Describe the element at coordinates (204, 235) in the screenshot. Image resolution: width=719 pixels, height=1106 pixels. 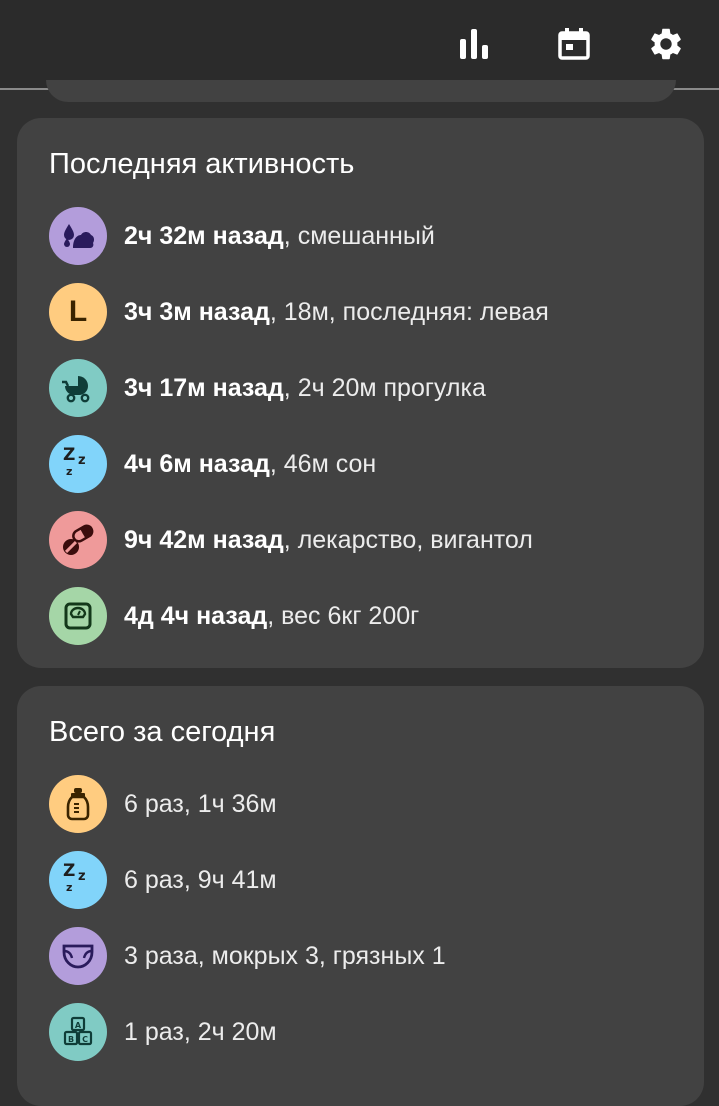
I see `activity-time: 2ч 32м назад` at that location.